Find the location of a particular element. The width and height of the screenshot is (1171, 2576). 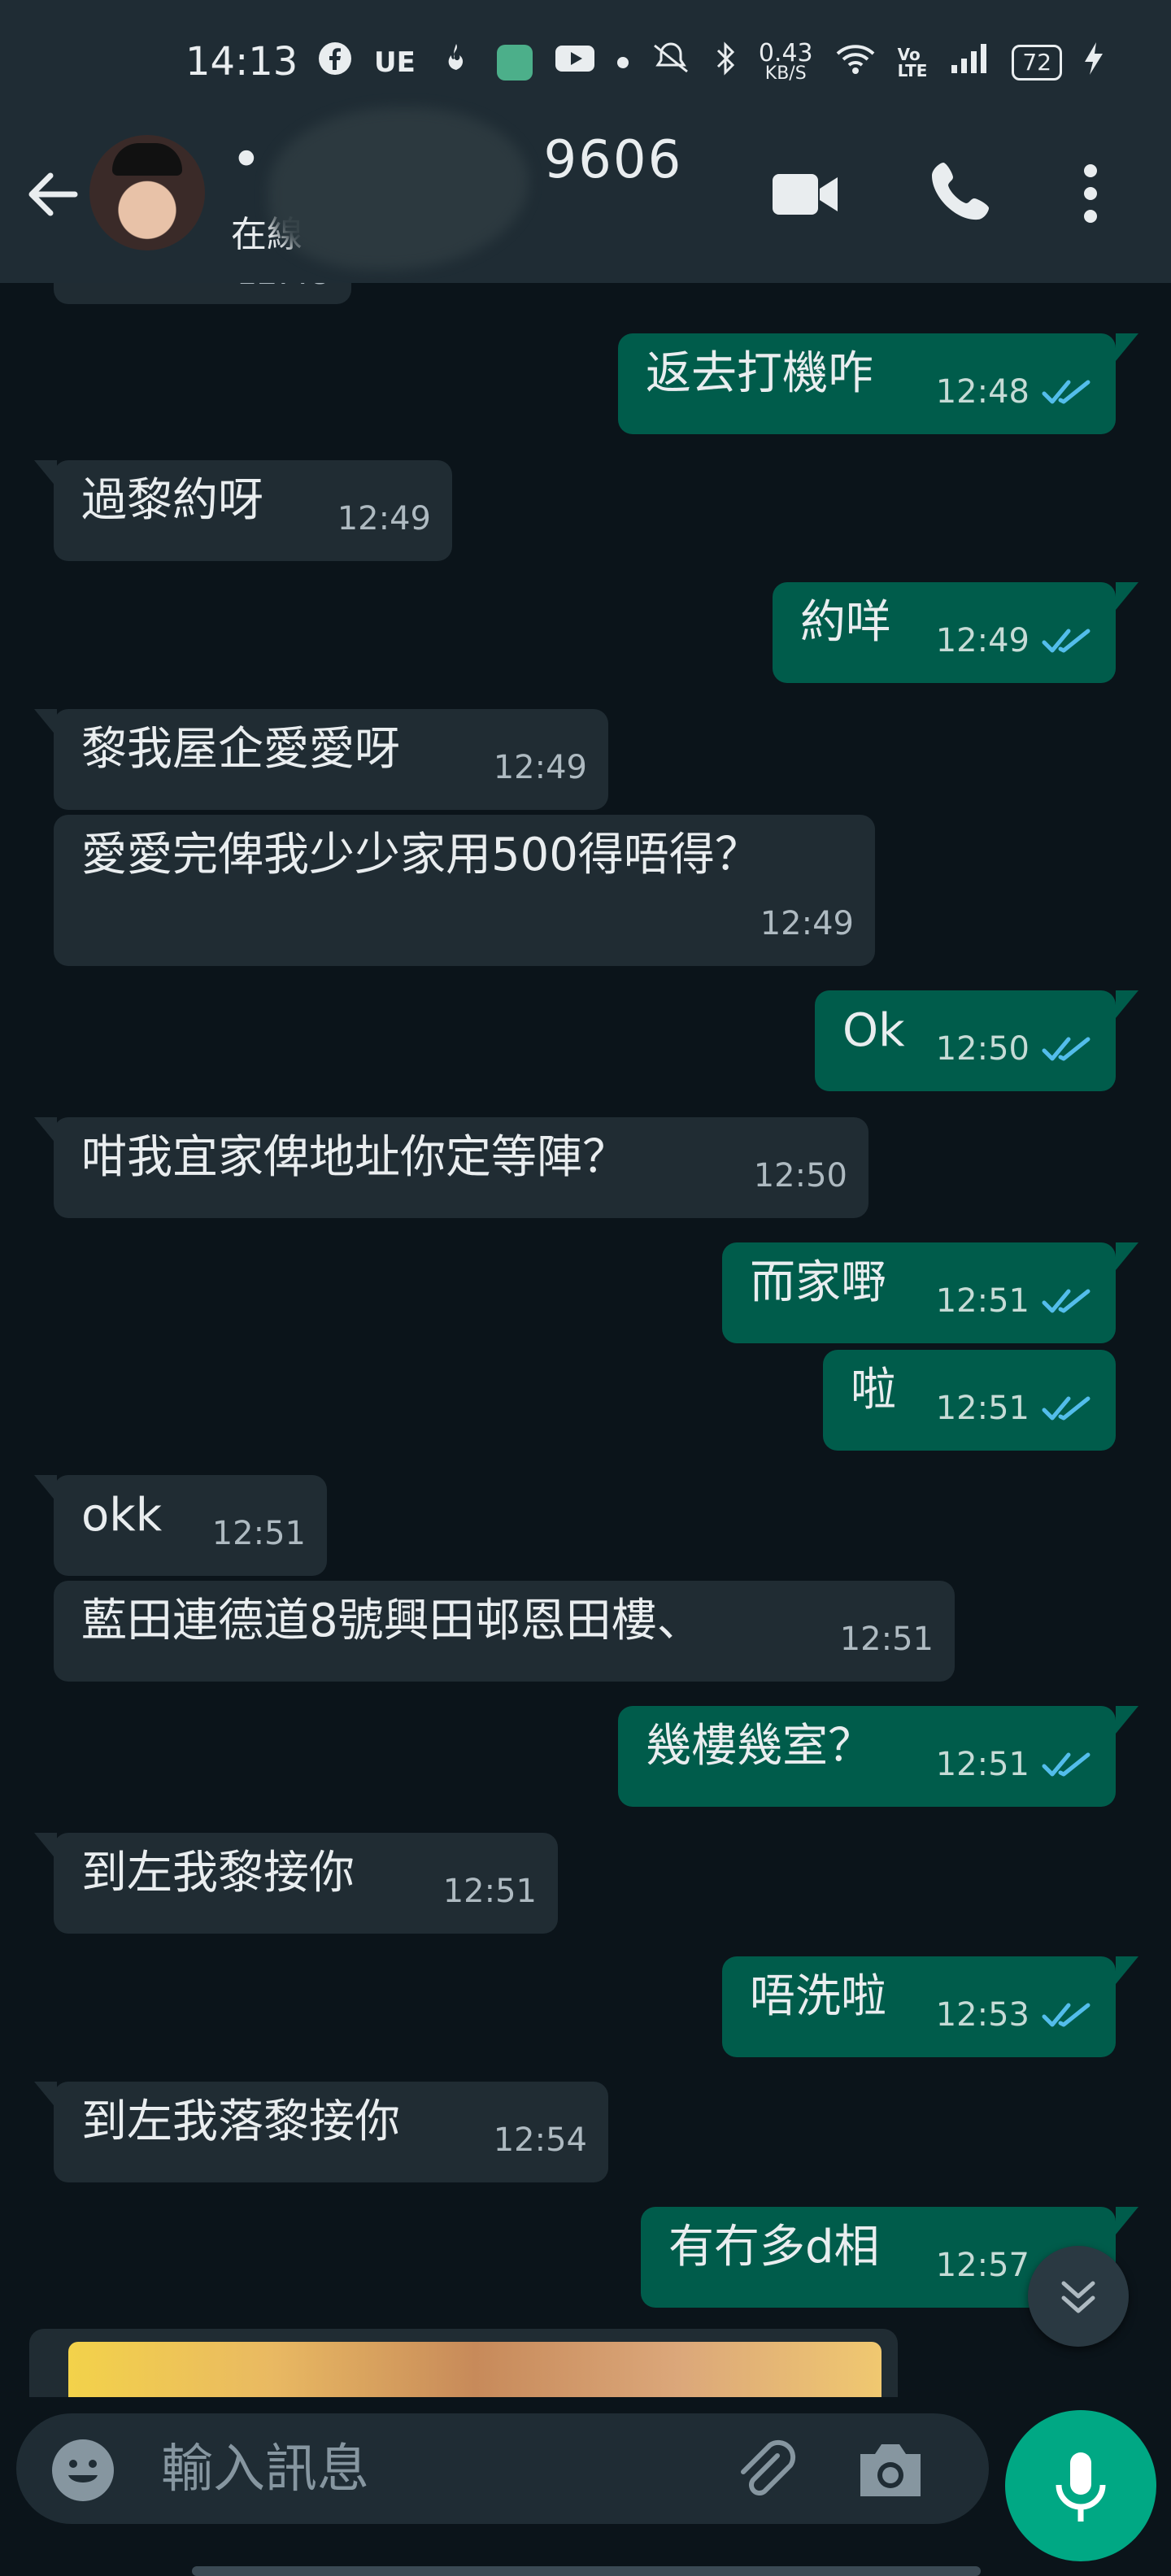

outgoing-message-bubble: 唔洗啦 12:53 is located at coordinates (930, 2006).